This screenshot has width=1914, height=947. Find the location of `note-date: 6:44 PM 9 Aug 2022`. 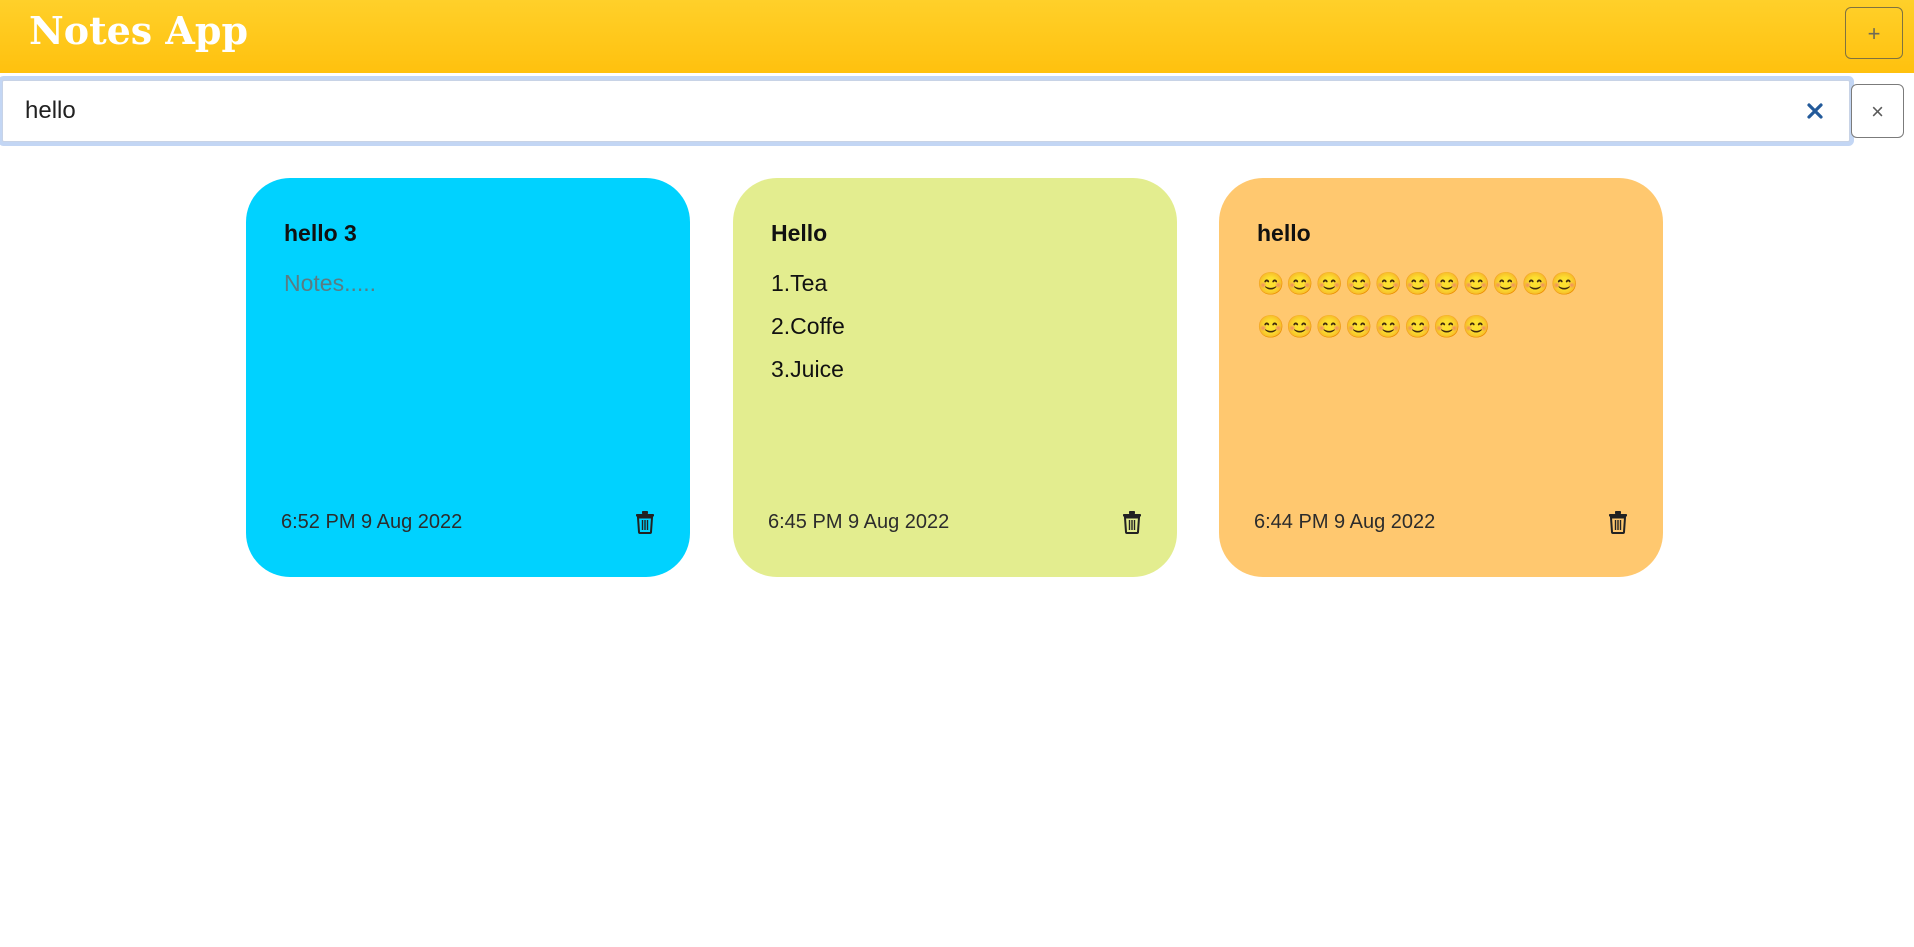

note-date: 6:44 PM 9 Aug 2022 is located at coordinates (1345, 522).